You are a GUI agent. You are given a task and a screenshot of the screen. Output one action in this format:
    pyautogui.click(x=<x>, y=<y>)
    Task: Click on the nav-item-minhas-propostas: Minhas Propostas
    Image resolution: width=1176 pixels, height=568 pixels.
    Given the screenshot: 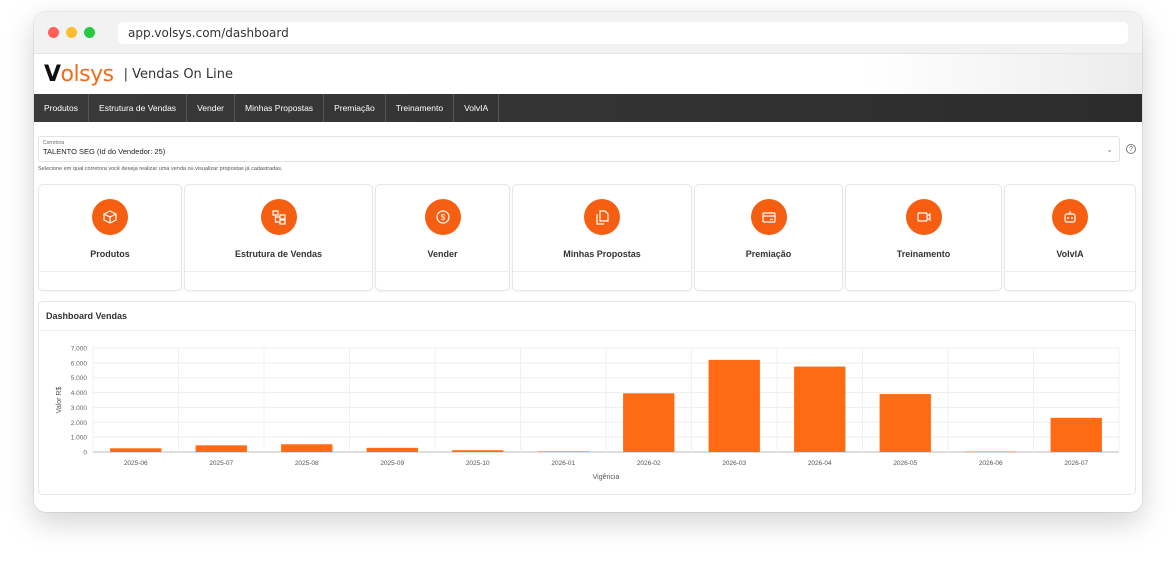 What is the action you would take?
    pyautogui.click(x=280, y=108)
    